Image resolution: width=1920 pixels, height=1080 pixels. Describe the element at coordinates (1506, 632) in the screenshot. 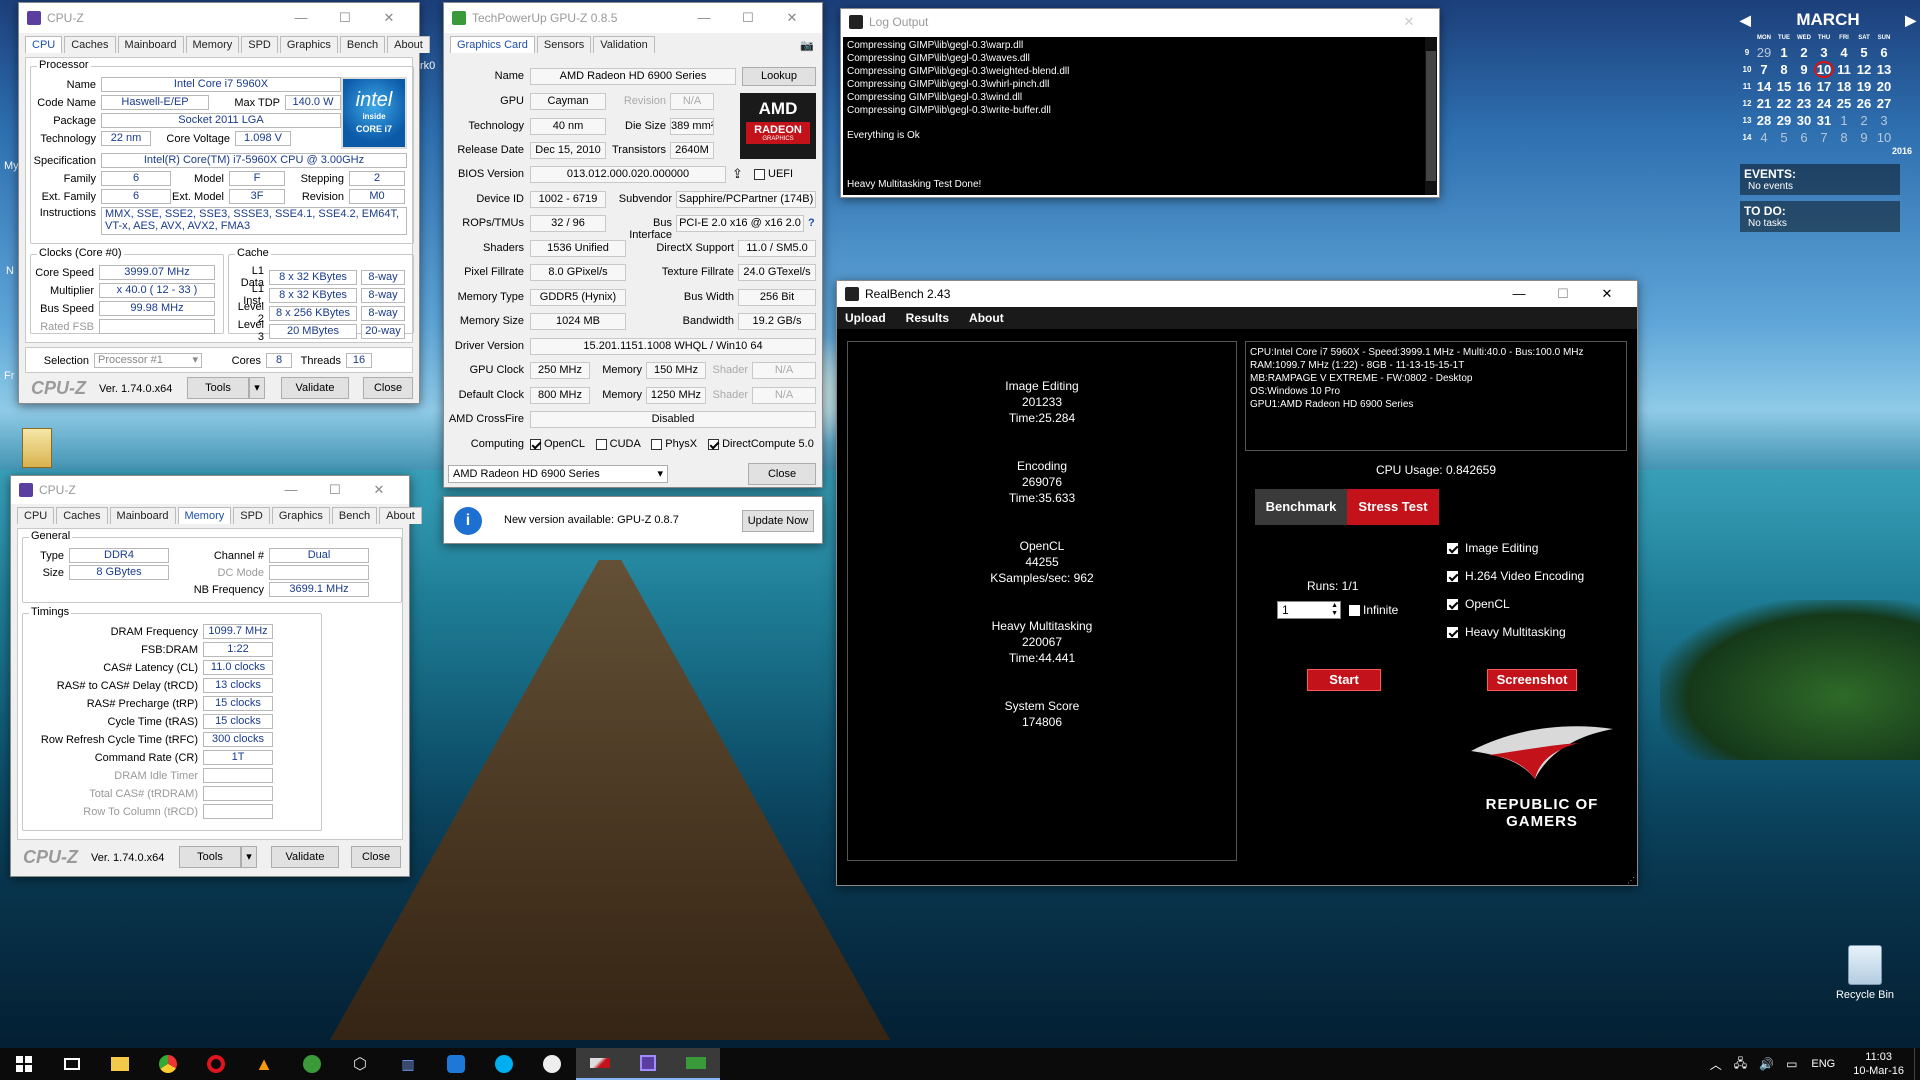

I see `check-heavy-multitasking: Heavy Multitasking` at that location.